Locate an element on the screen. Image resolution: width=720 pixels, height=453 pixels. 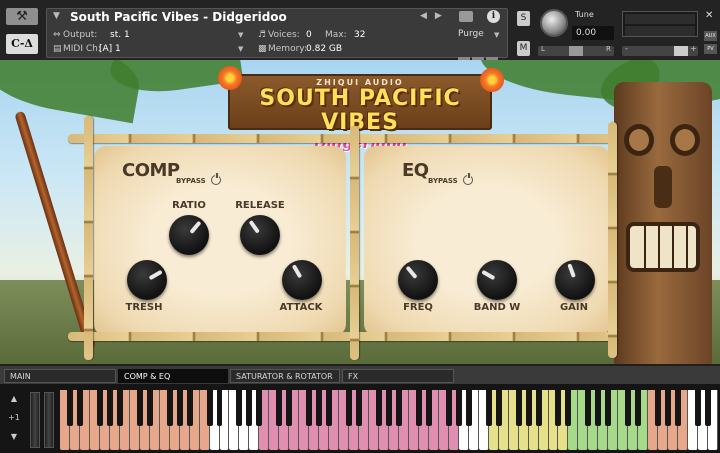
tab-saturator-rotator: SATURATOR & ROTATOR is located at coordinates (285, 376).